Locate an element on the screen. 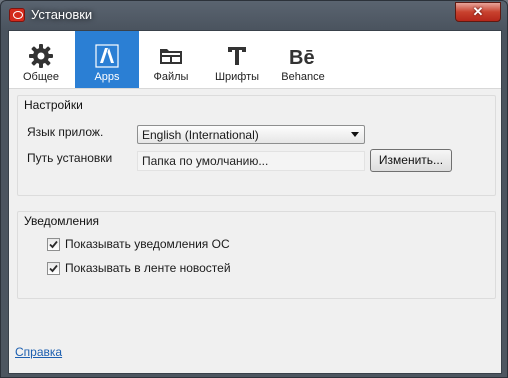 Image resolution: width=508 pixels, height=378 pixels. notify-feed-label: Показывать в ленте новостей is located at coordinates (148, 268).